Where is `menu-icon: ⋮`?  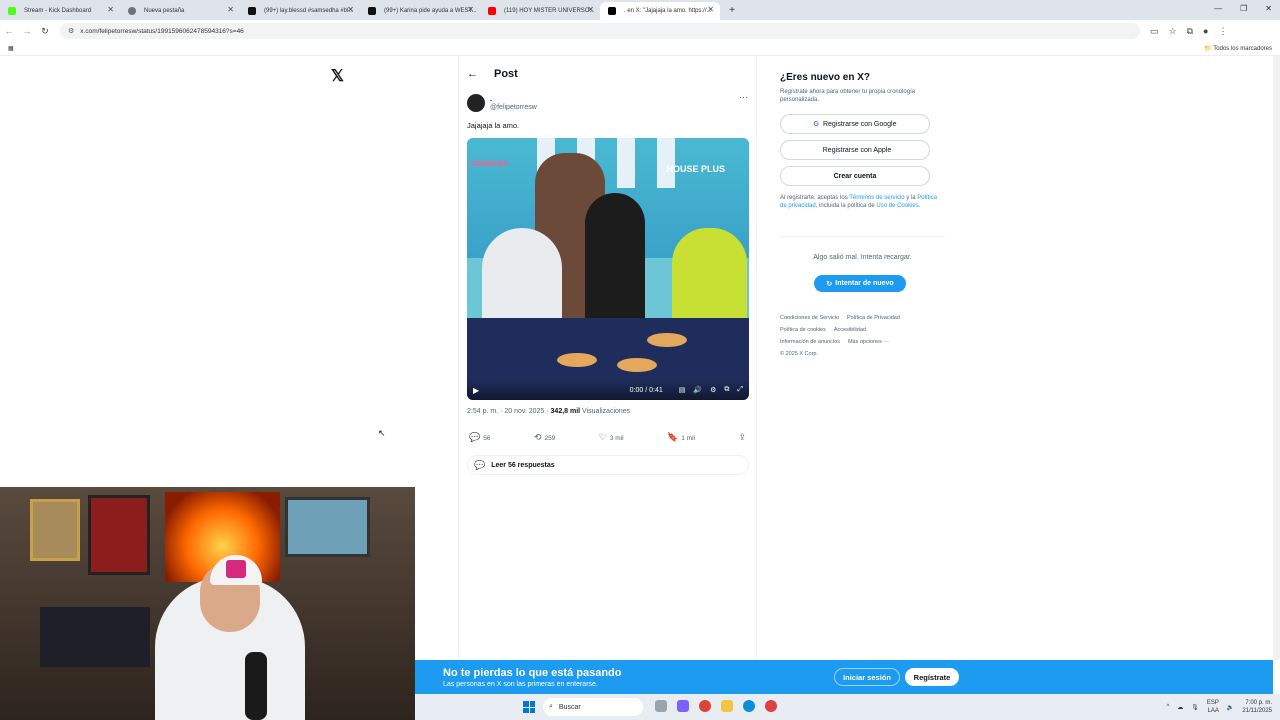 menu-icon: ⋮ is located at coordinates (1222, 31).